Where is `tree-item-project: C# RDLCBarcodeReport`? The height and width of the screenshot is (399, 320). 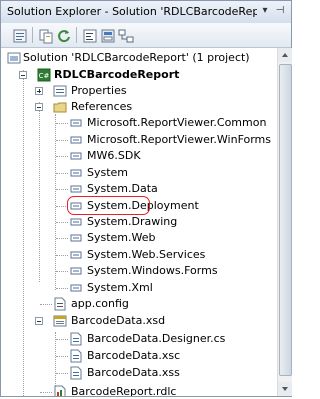 tree-item-project: C# RDLCBarcodeReport is located at coordinates (139, 75).